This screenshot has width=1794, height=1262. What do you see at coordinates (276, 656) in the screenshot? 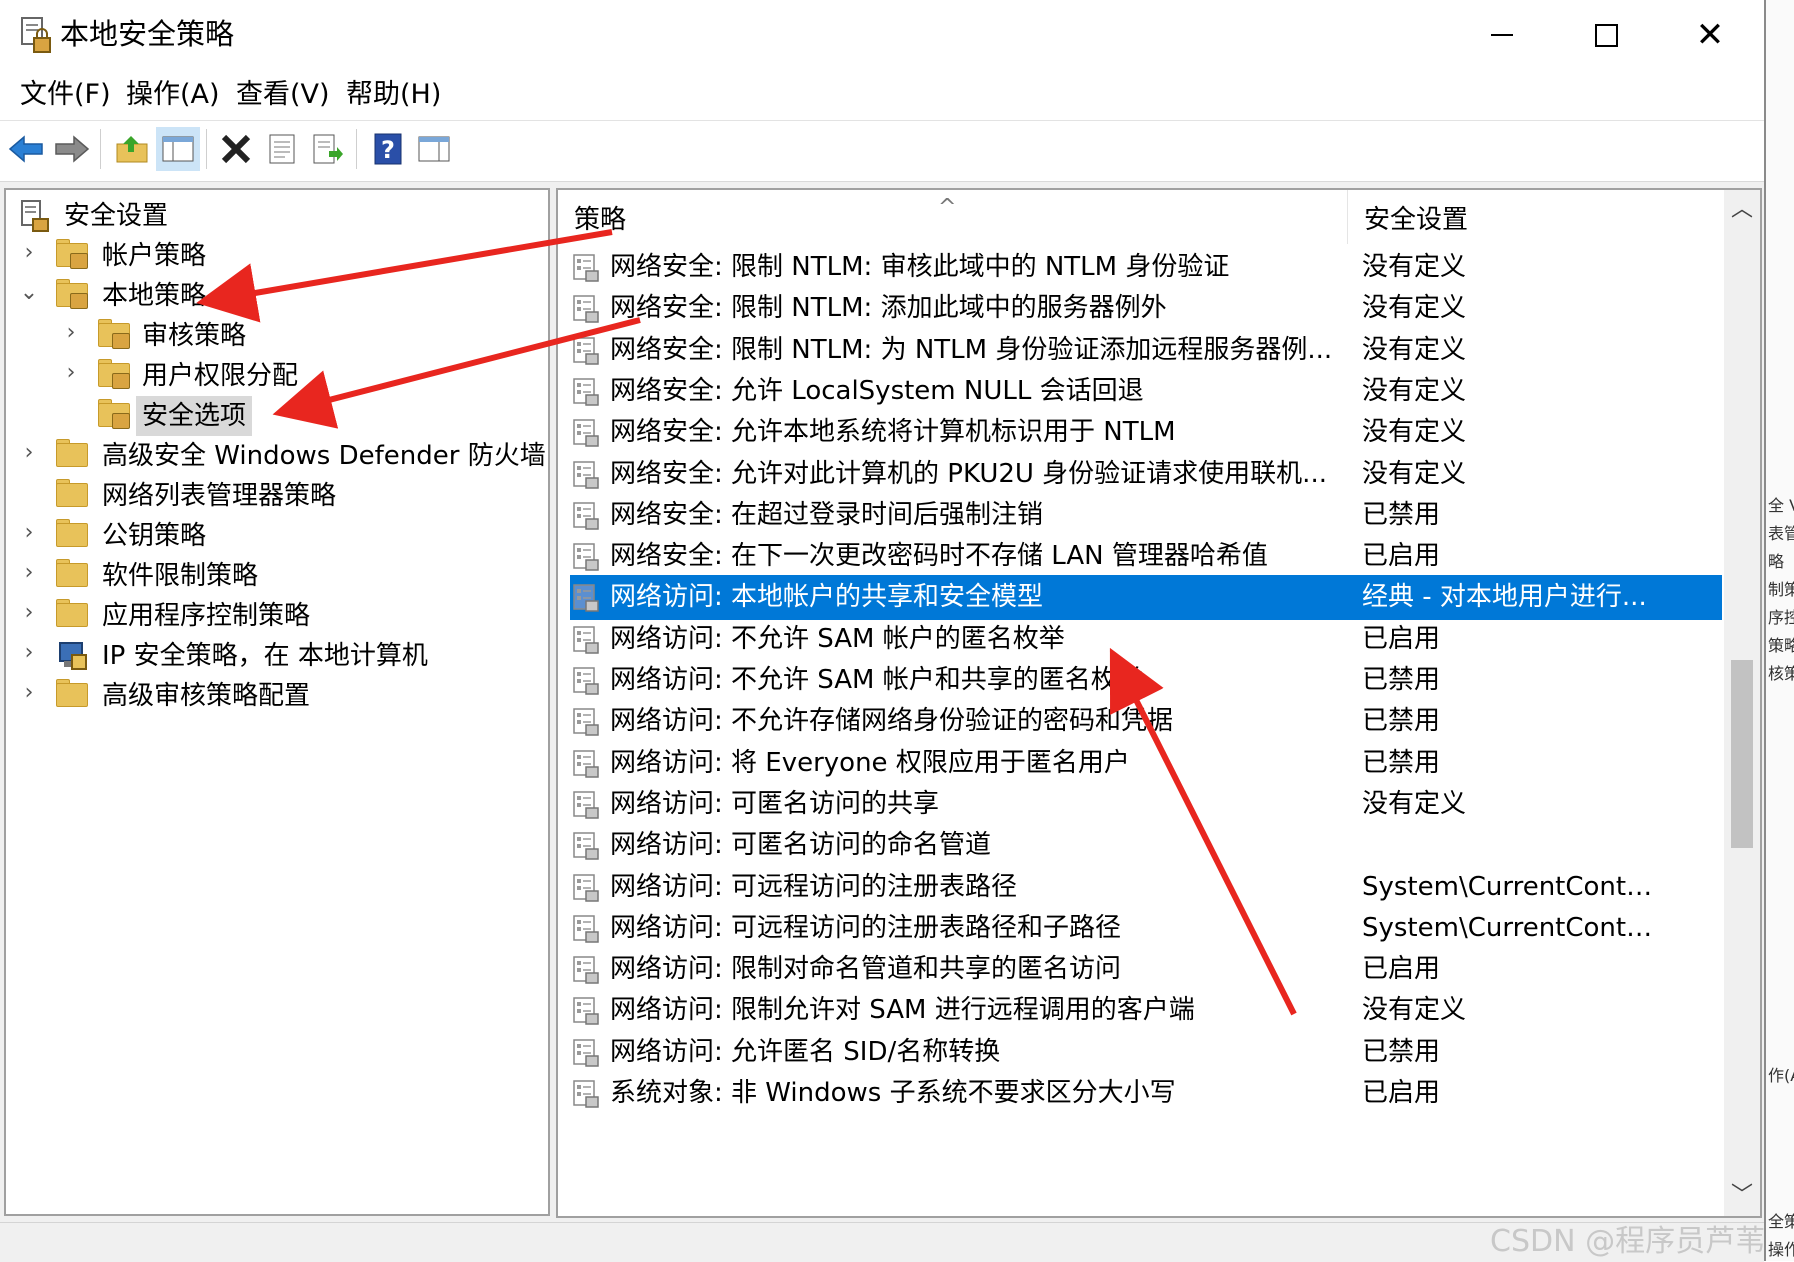
I see `tree-item: › IP 安全策略，在 本地计算机` at bounding box center [276, 656].